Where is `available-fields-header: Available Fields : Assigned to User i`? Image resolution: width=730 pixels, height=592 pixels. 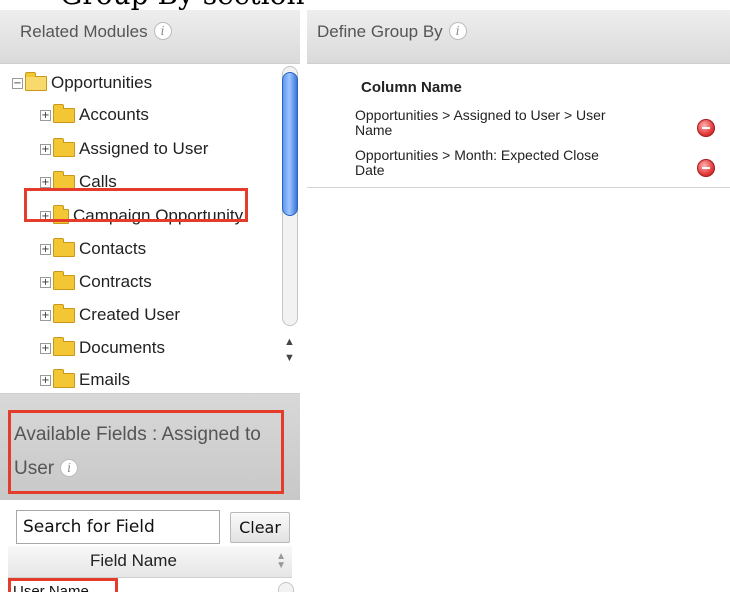
available-fields-header: Available Fields : Assigned to User i is located at coordinates (150, 447).